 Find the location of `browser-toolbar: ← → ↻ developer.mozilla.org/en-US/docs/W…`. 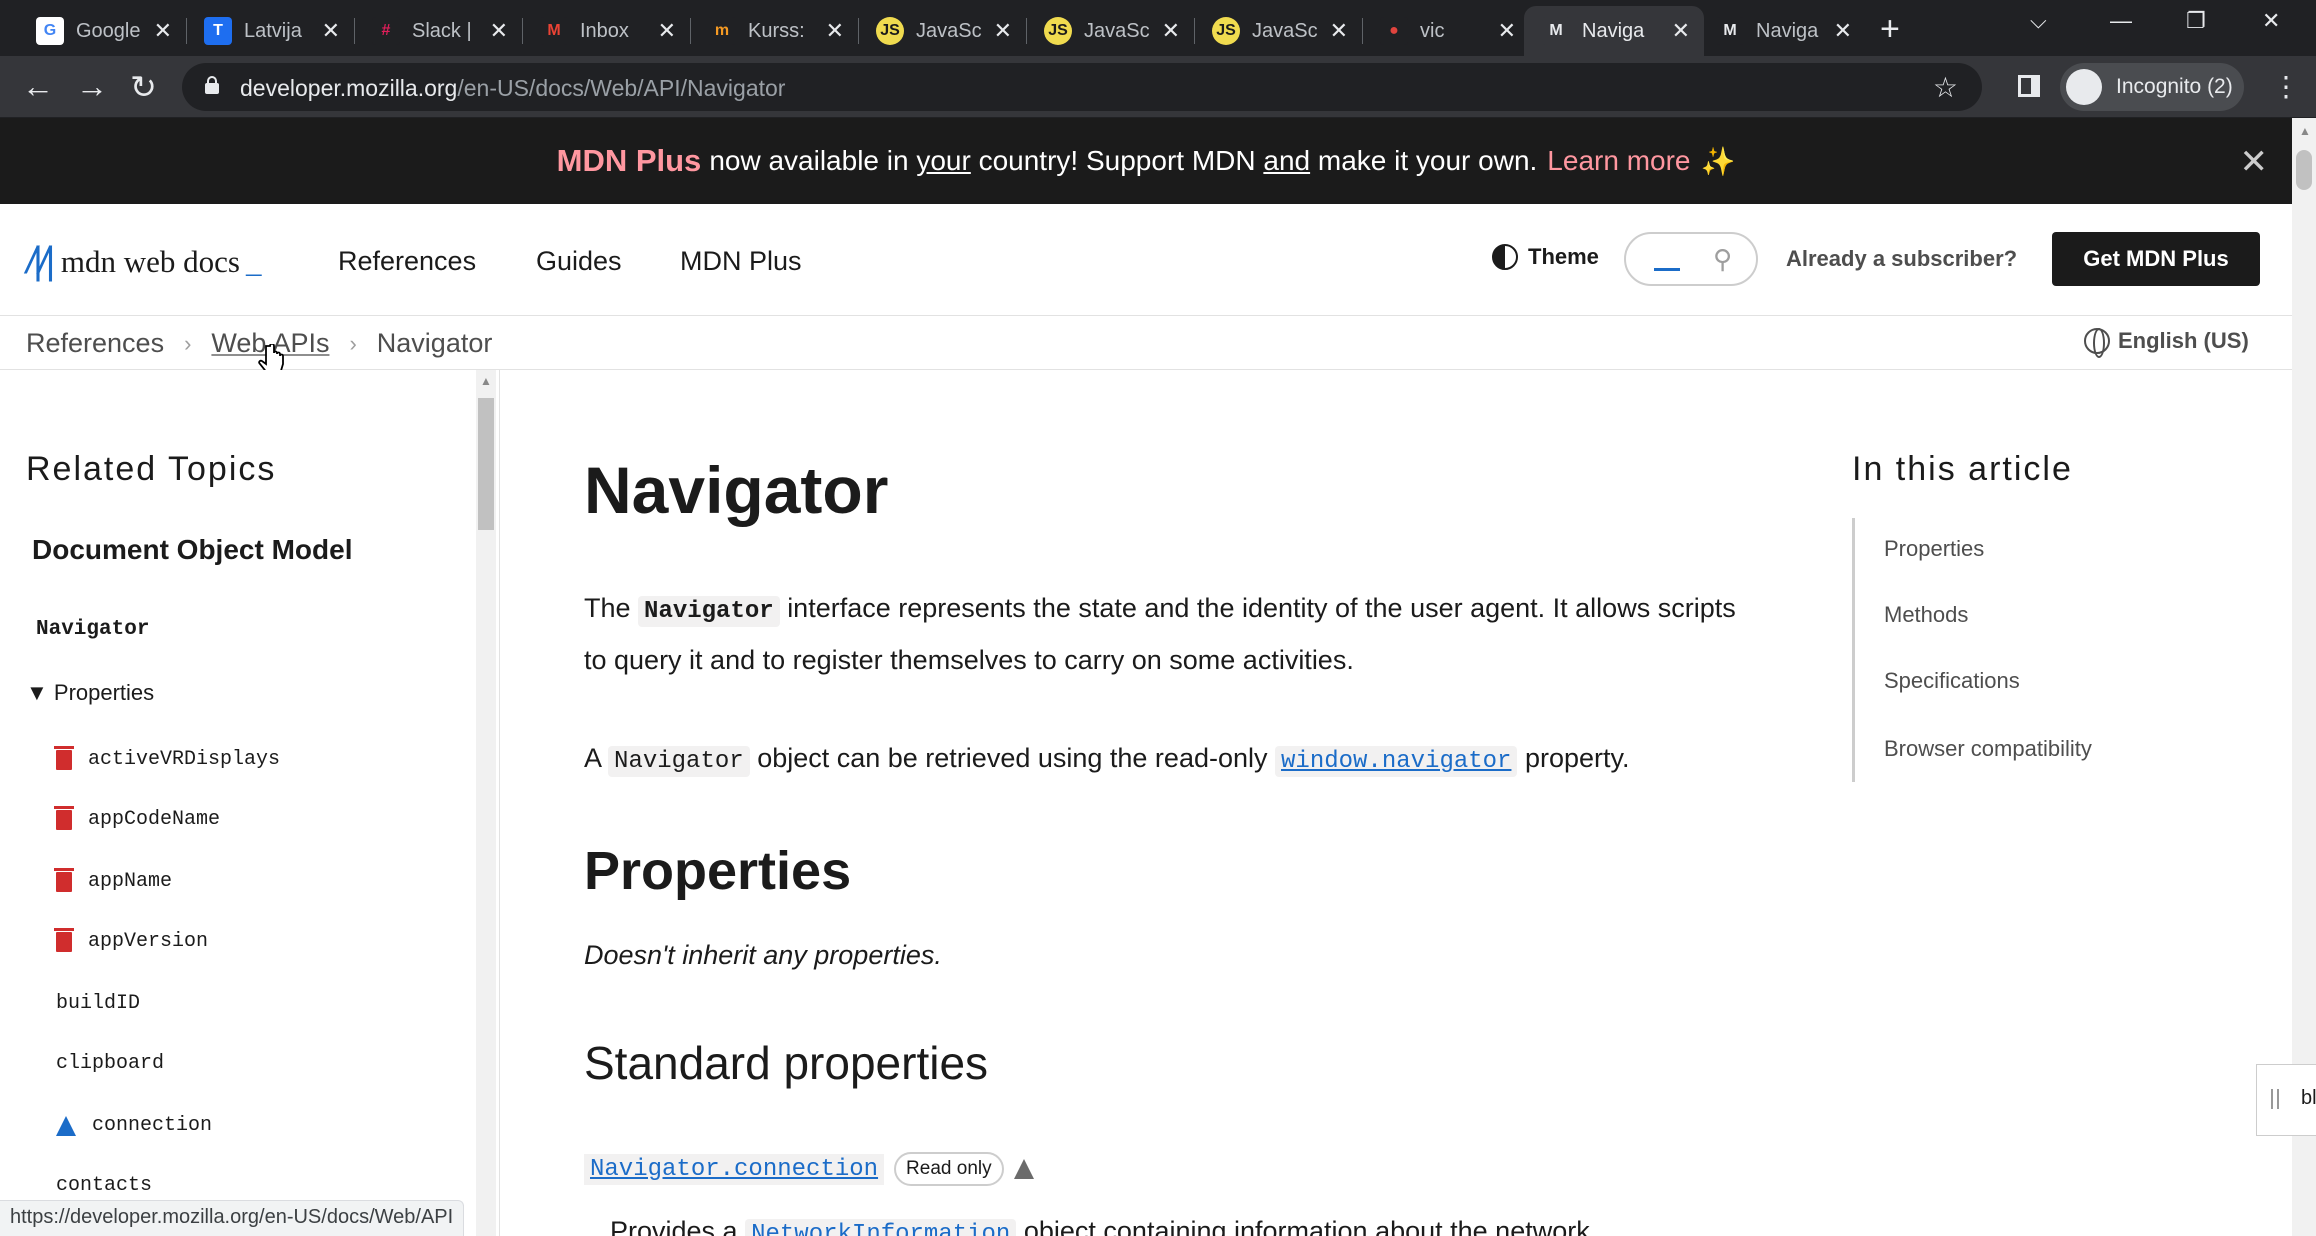

browser-toolbar: ← → ↻ developer.mozilla.org/en-US/docs/W… is located at coordinates (1158, 87).